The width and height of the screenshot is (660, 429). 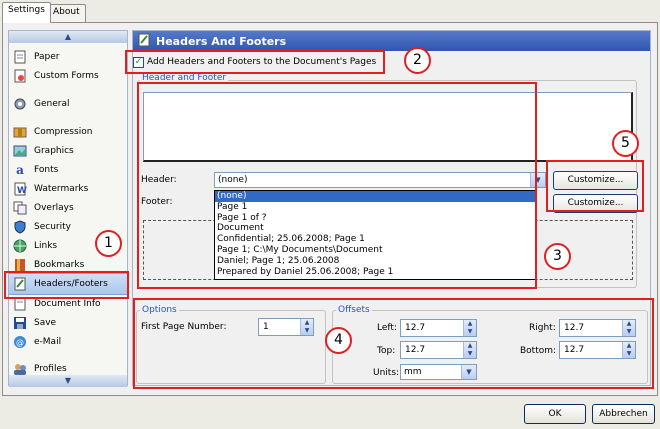 I want to click on sidebar-item-email: @ e-Mail, so click(x=68, y=341).